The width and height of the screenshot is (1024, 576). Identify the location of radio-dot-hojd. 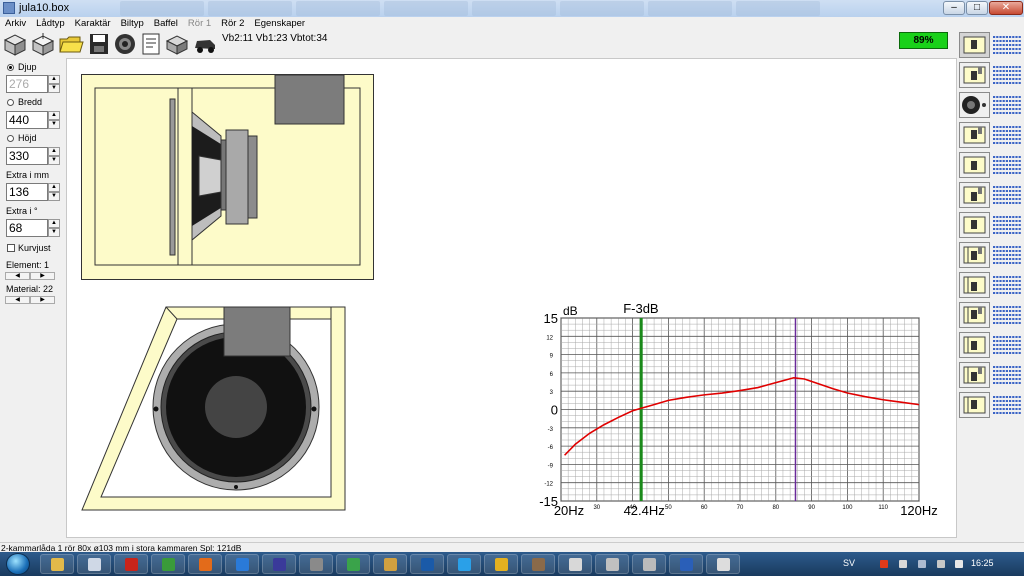
(10, 138).